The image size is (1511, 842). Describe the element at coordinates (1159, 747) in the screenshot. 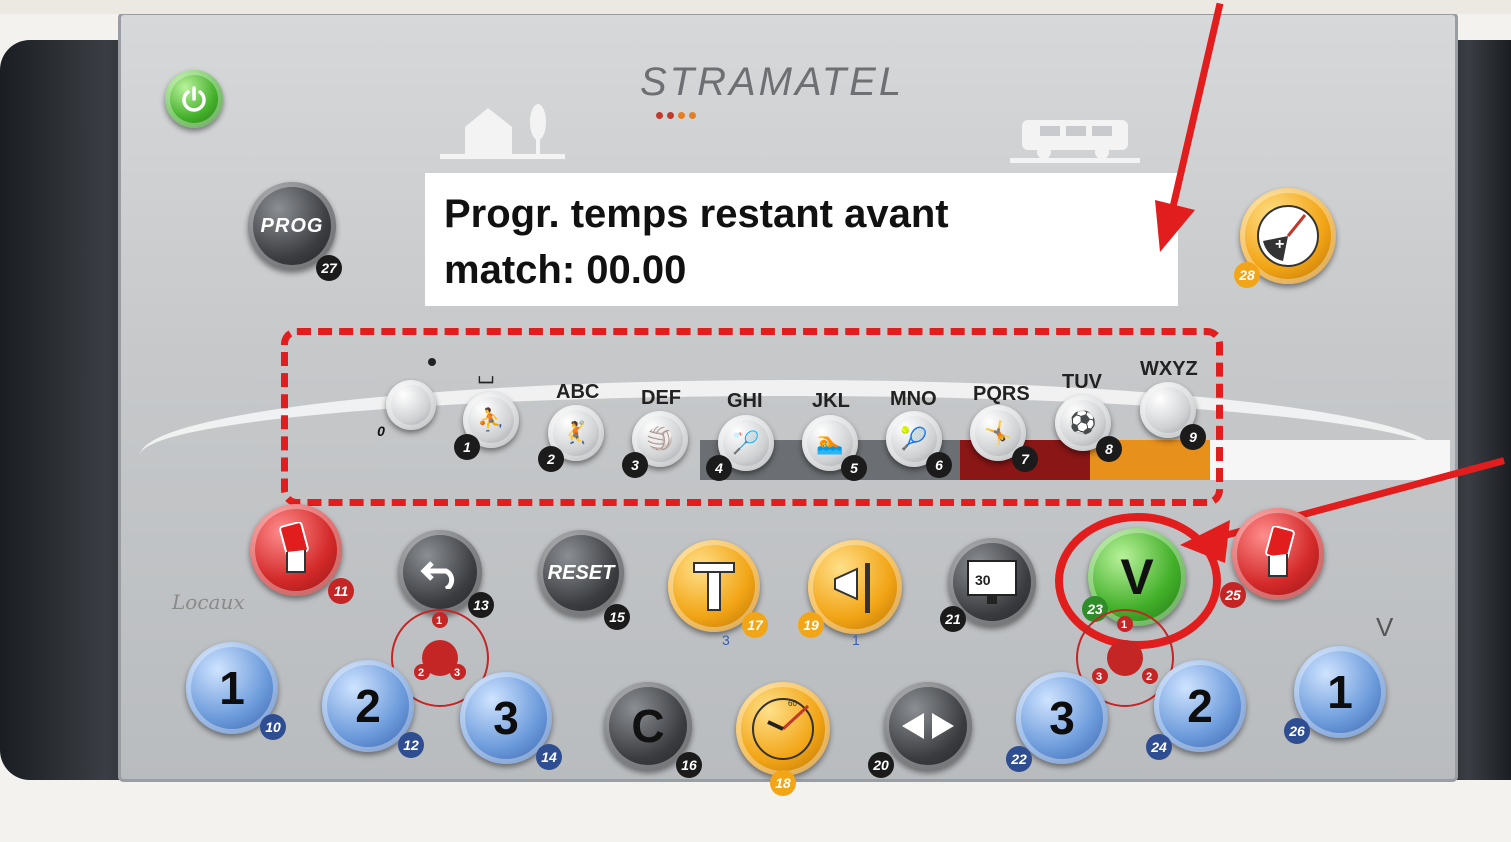

I see `away-plus-2-badge: 24` at that location.